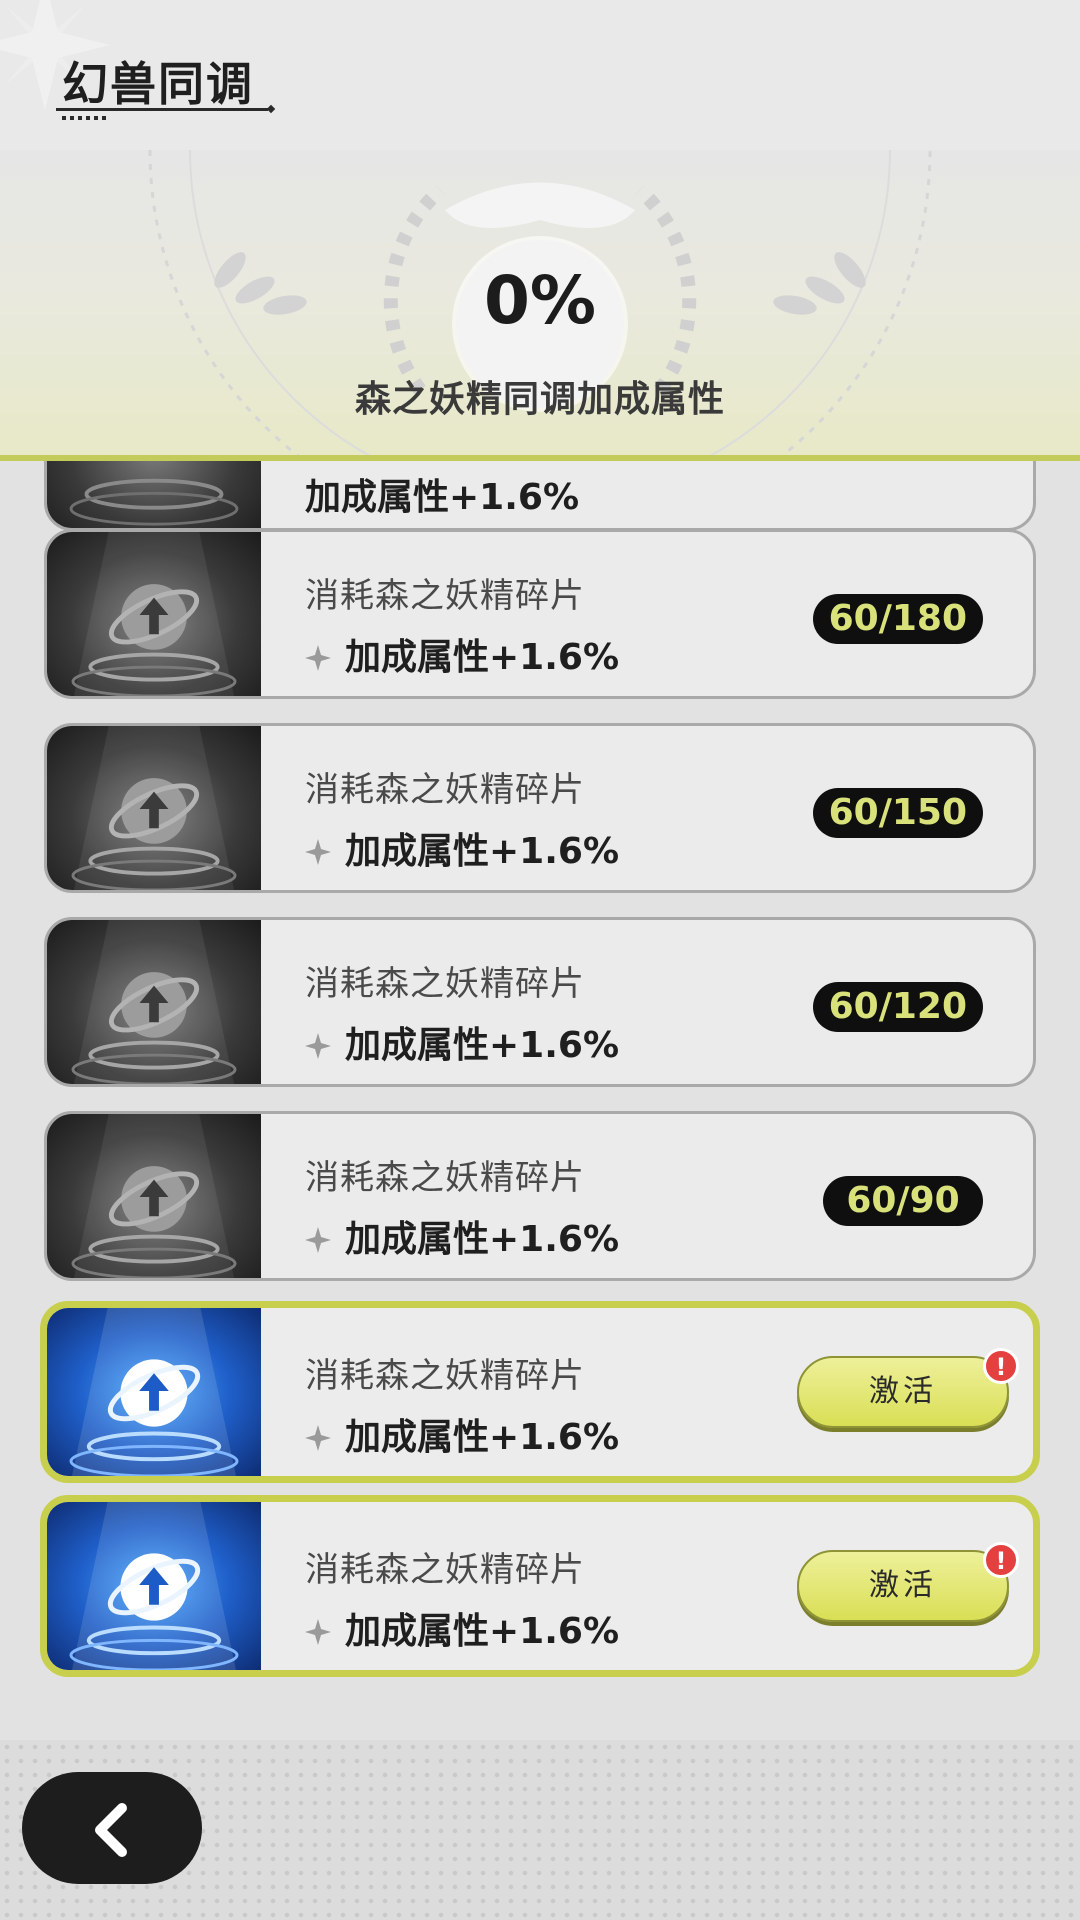 This screenshot has width=1080, height=1920. I want to click on chevron-left-icon, so click(111, 1830).